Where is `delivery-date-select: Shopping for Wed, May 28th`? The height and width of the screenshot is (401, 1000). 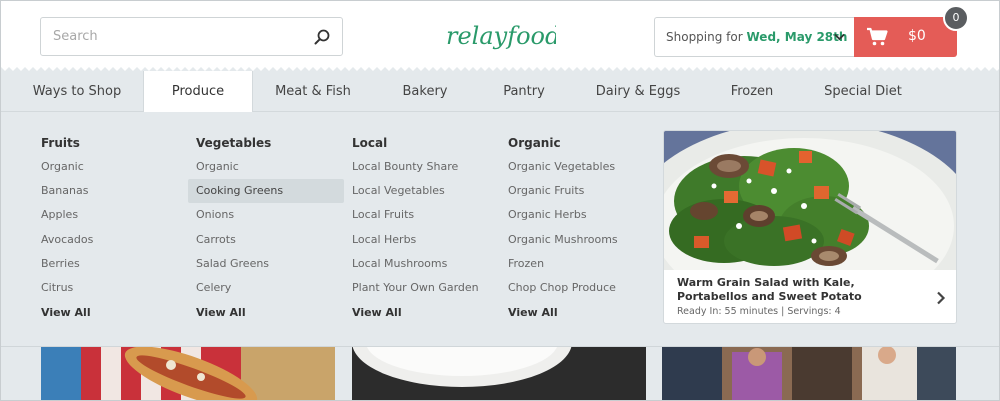 delivery-date-select: Shopping for Wed, May 28th is located at coordinates (754, 37).